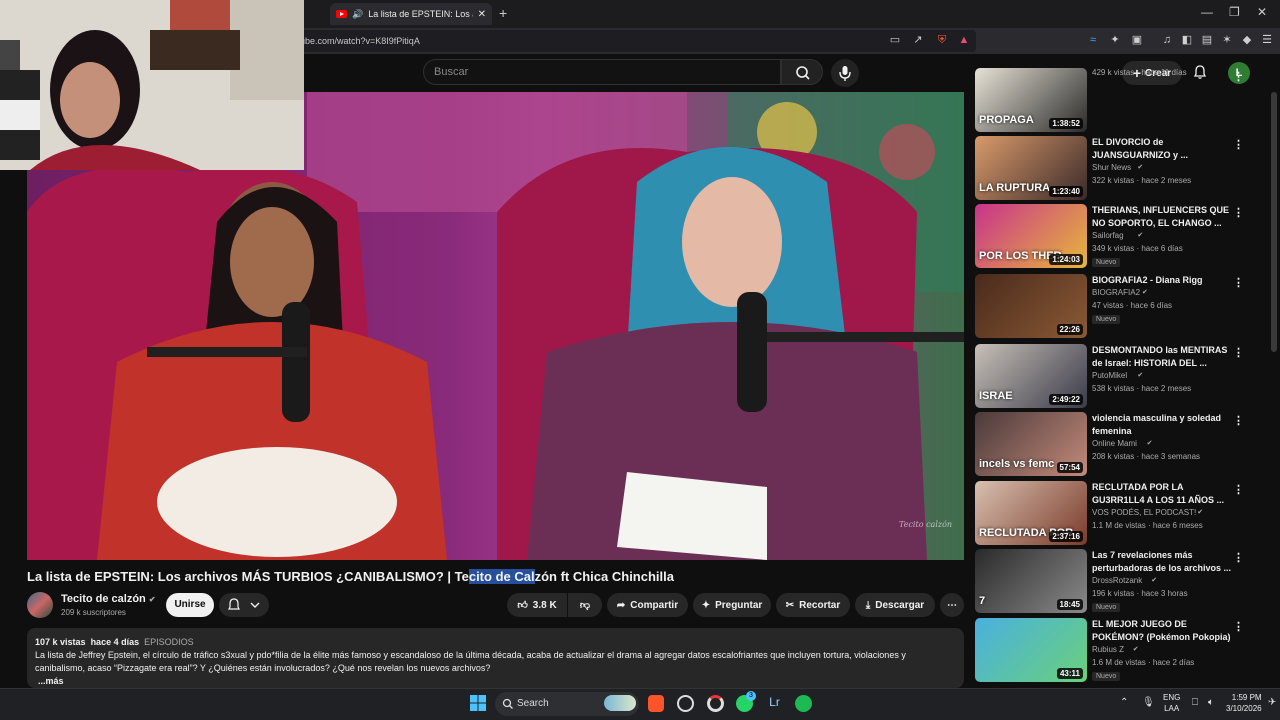  What do you see at coordinates (813, 605) in the screenshot?
I see `clip-button: ✂ Recortar` at bounding box center [813, 605].